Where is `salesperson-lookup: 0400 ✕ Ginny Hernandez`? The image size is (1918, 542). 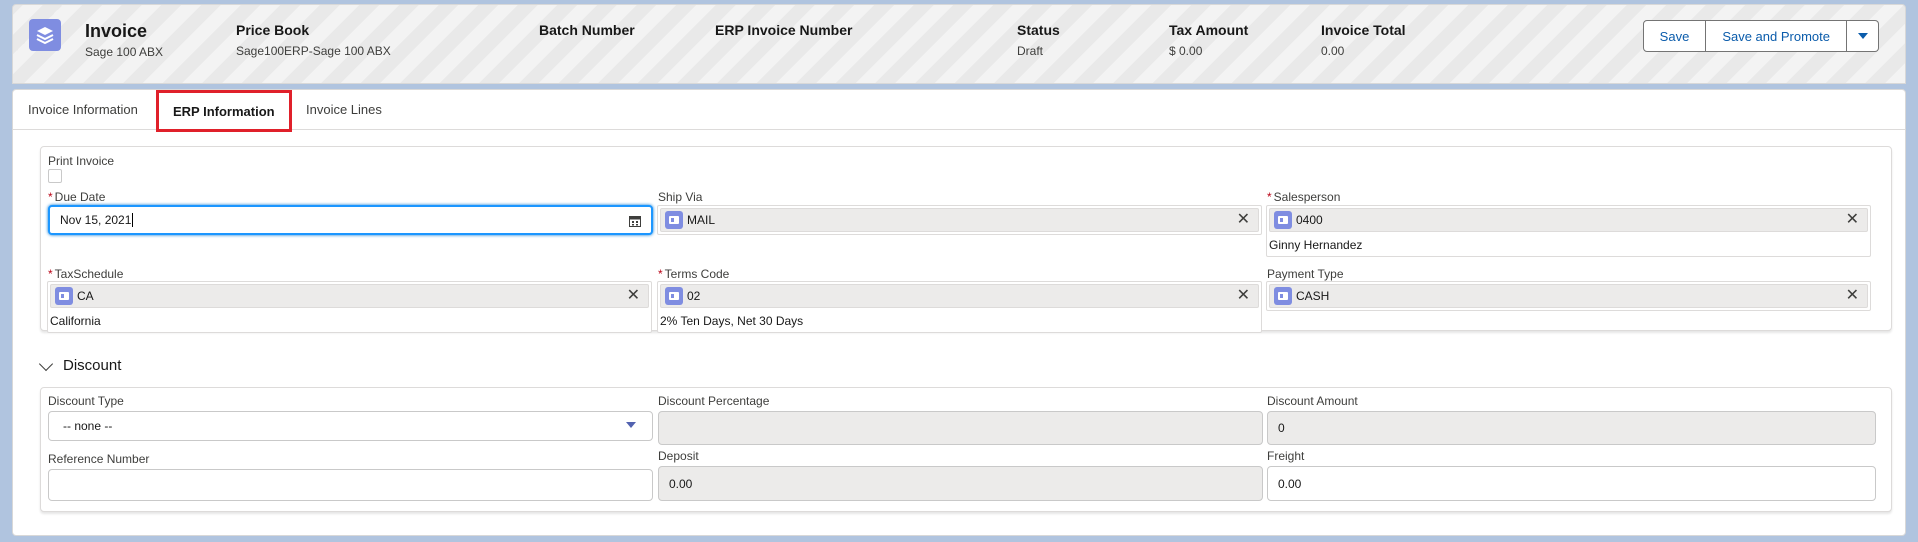
salesperson-lookup: 0400 ✕ Ginny Hernandez is located at coordinates (1568, 231).